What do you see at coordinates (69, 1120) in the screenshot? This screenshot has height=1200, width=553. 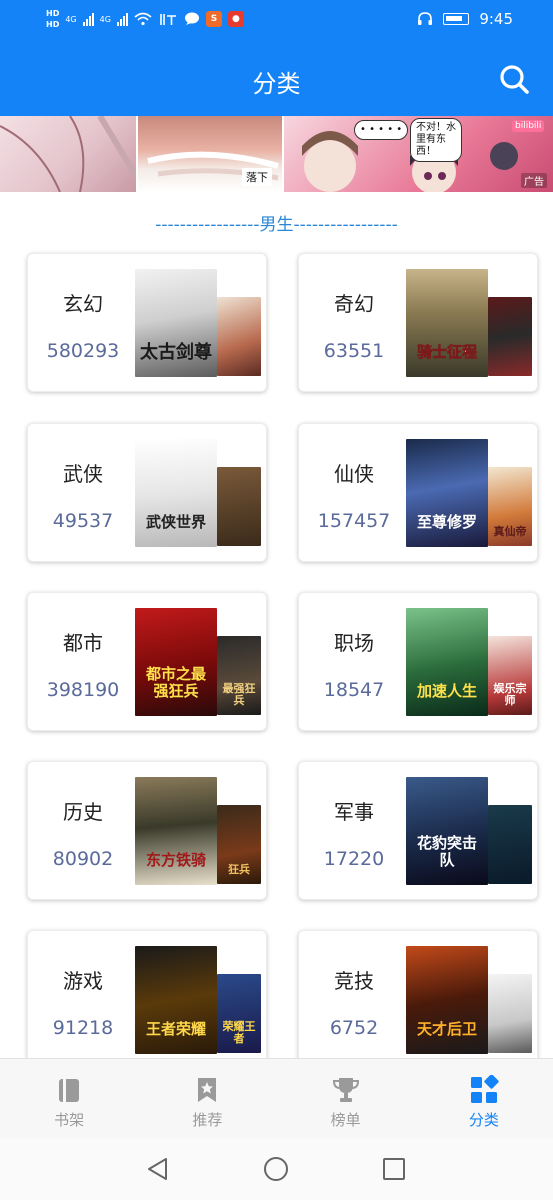 I see `nav-label: 书架` at bounding box center [69, 1120].